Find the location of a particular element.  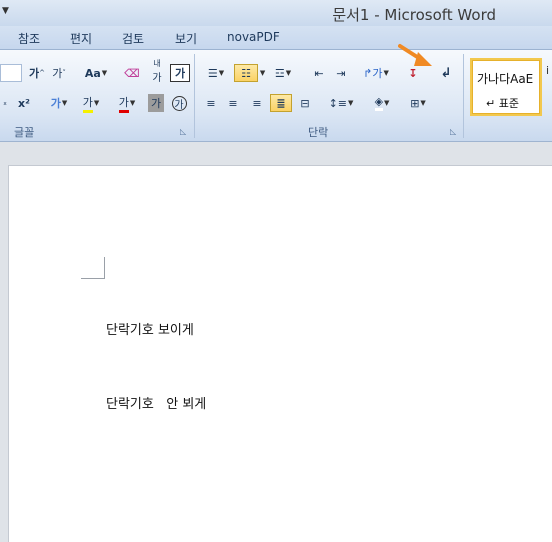

align-right-button: ≡ is located at coordinates (257, 103).